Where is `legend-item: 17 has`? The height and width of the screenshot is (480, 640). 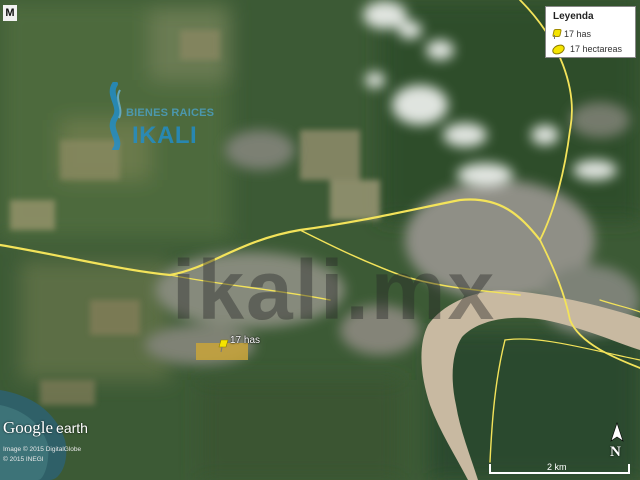 legend-item: 17 has is located at coordinates (571, 34).